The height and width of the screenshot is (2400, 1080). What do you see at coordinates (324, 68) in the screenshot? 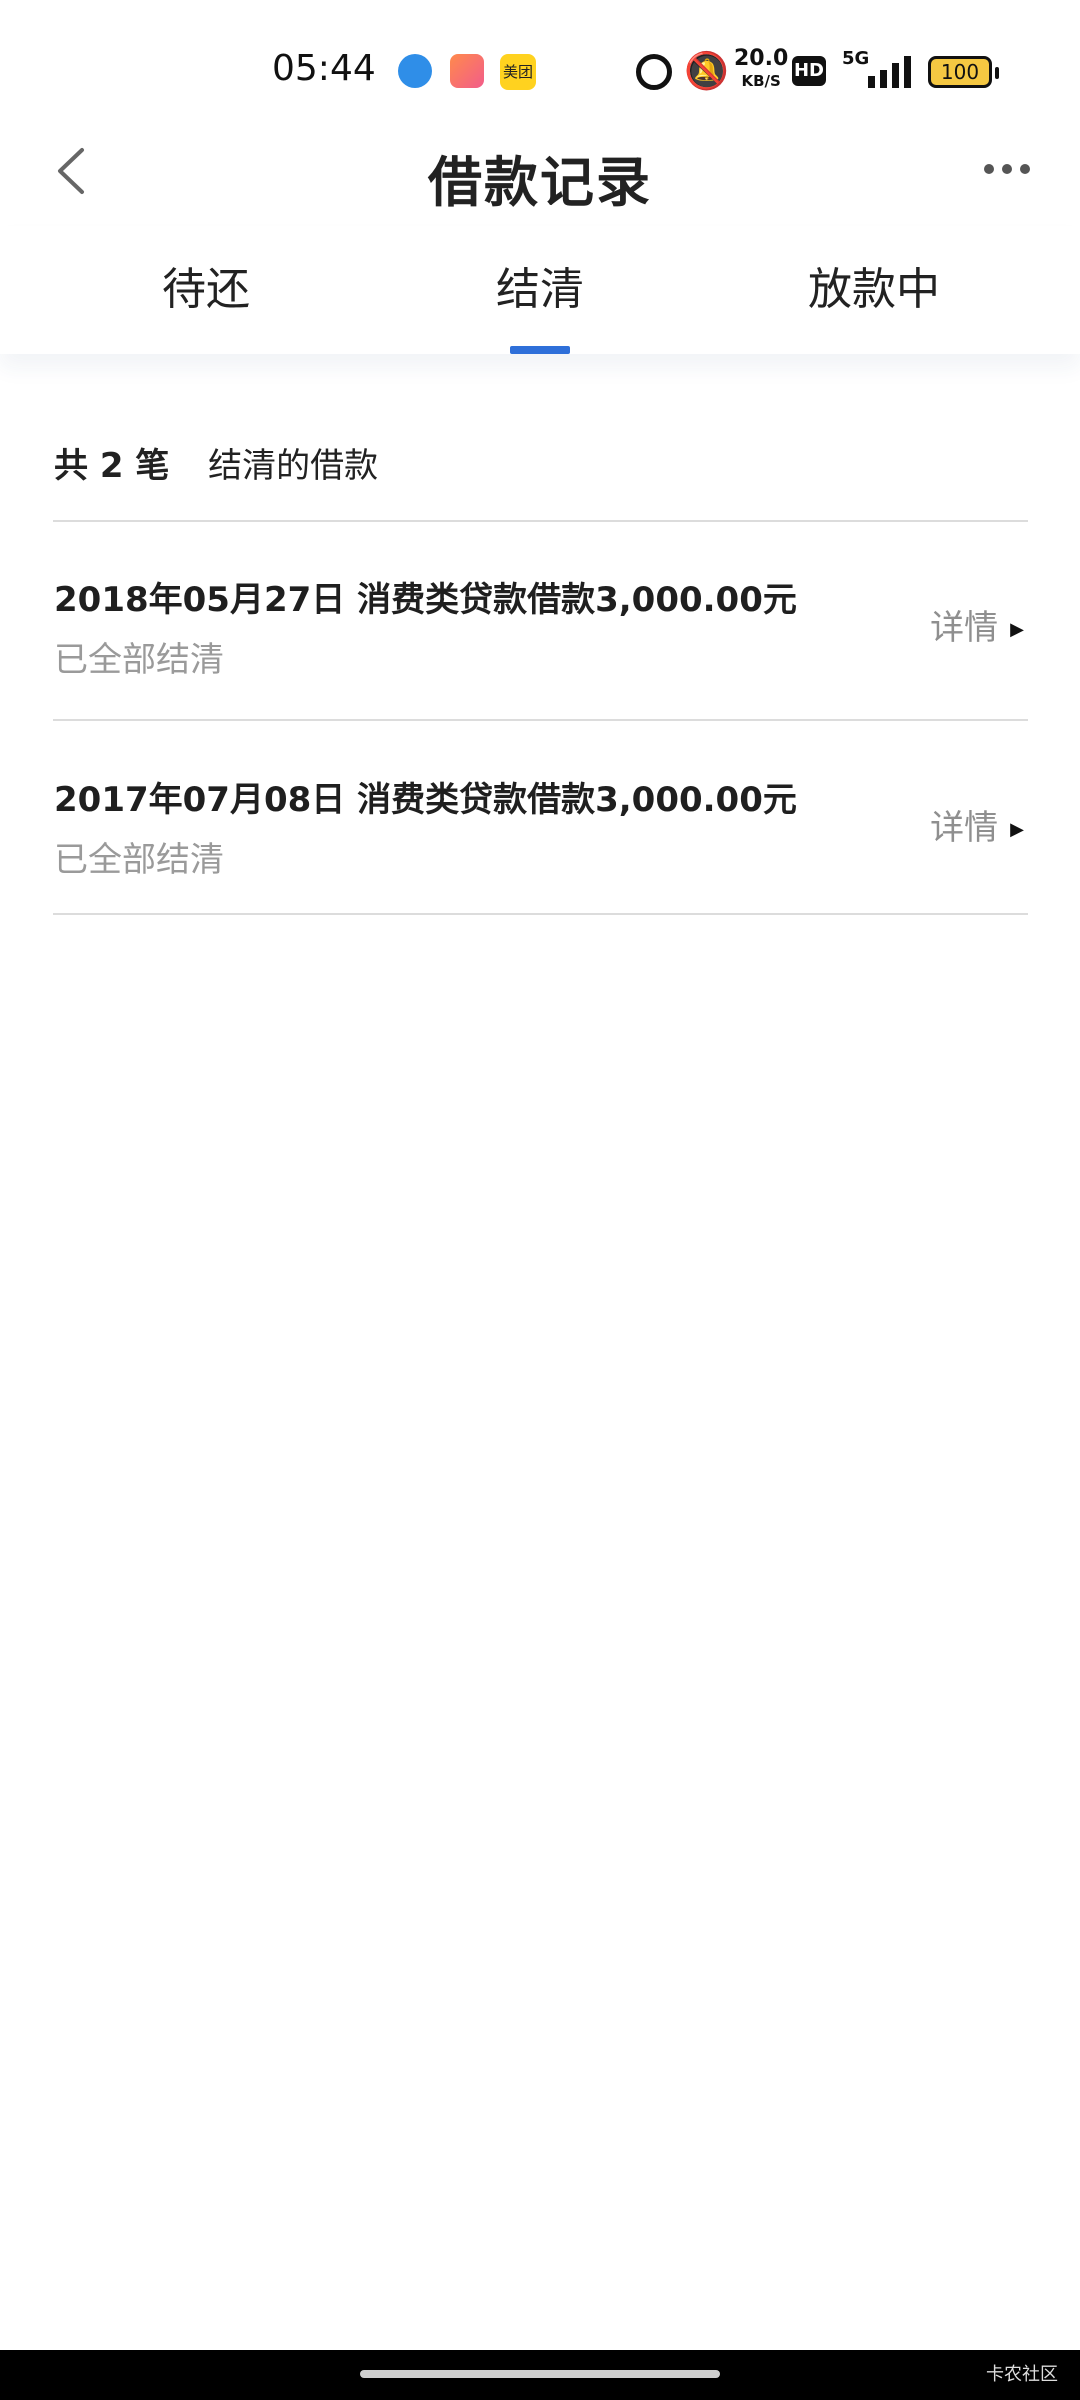
I see `status-time: 05:44` at bounding box center [324, 68].